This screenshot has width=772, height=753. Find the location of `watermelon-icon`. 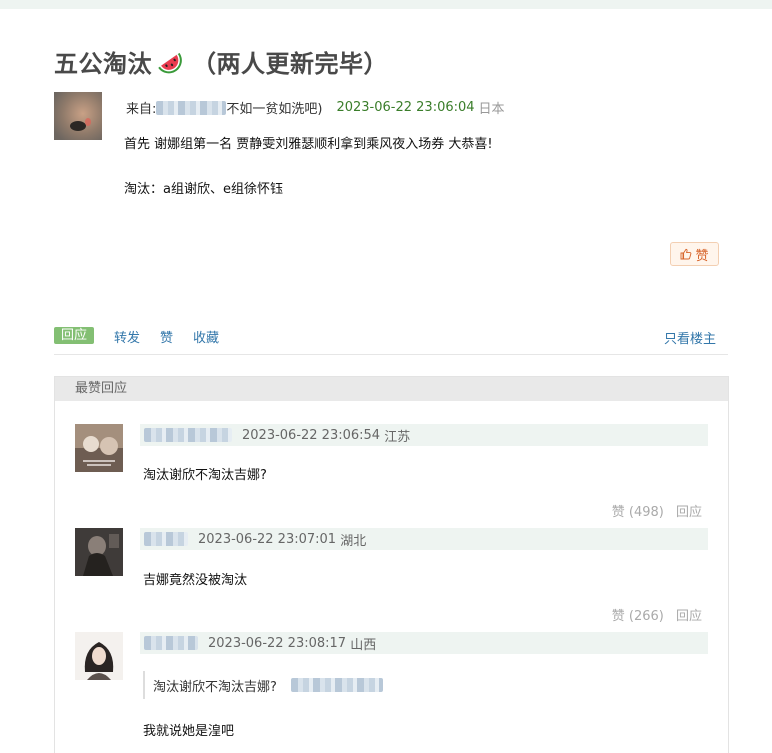

watermelon-icon is located at coordinates (170, 62).